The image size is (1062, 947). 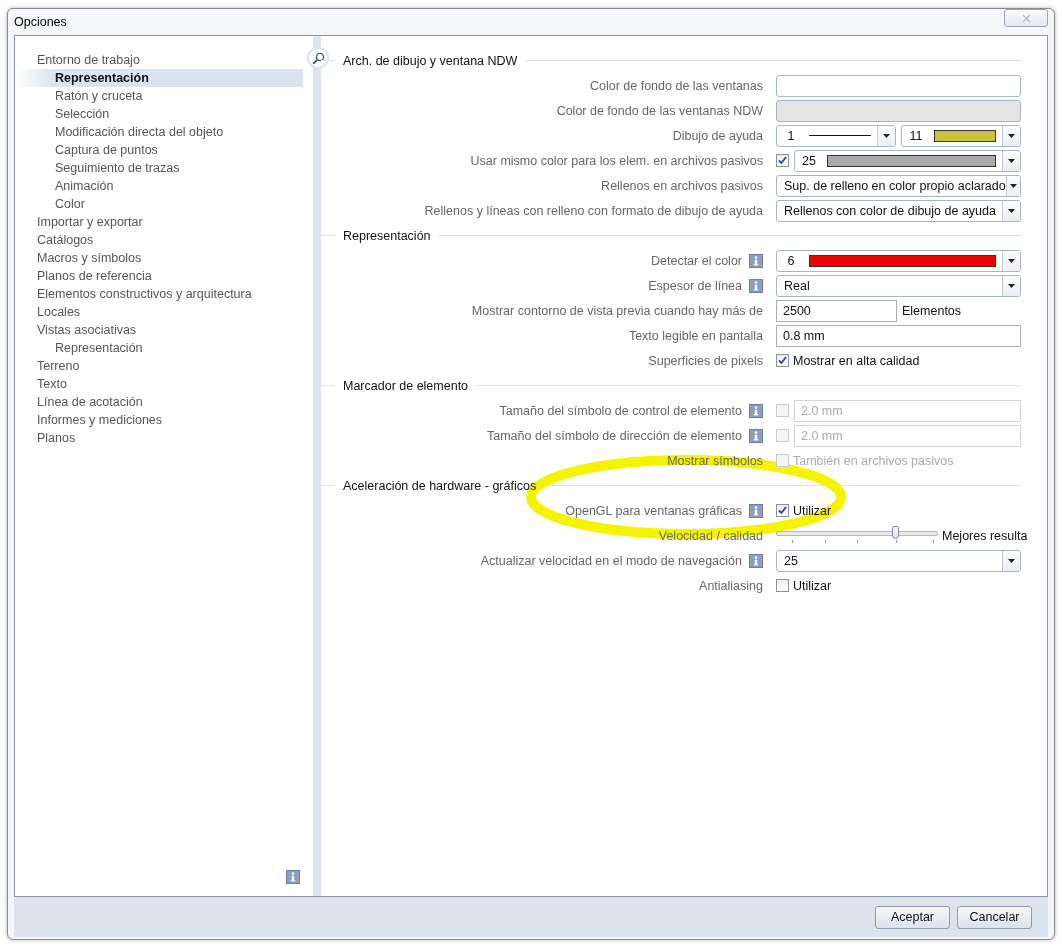 I want to click on option-label: Antialiasing, so click(x=731, y=585).